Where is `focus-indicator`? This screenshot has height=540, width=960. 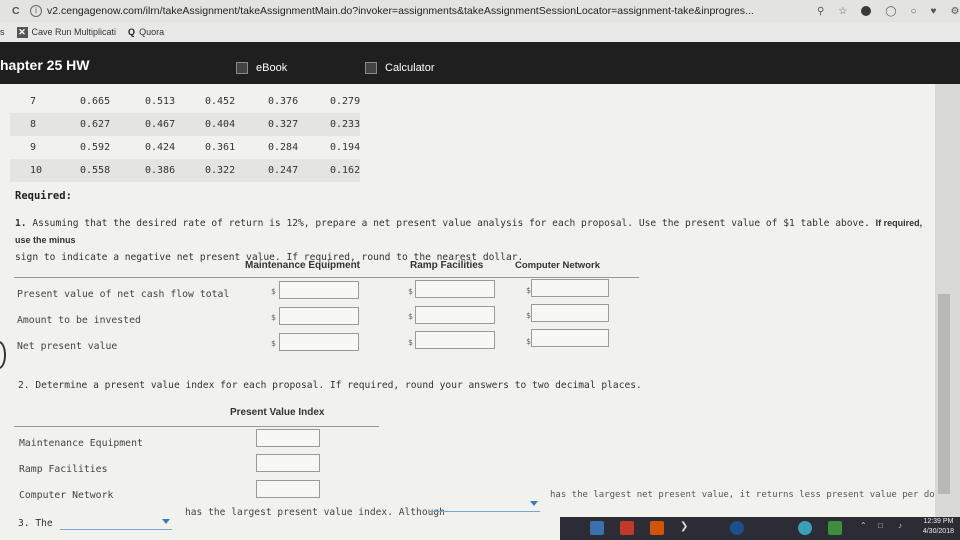 focus-indicator is located at coordinates (3, 355).